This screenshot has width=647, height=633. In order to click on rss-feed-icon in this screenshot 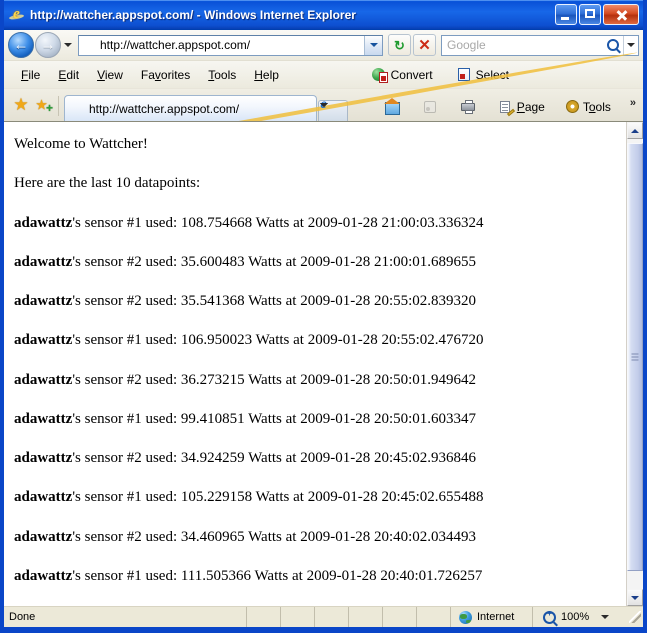, I will do `click(430, 107)`.